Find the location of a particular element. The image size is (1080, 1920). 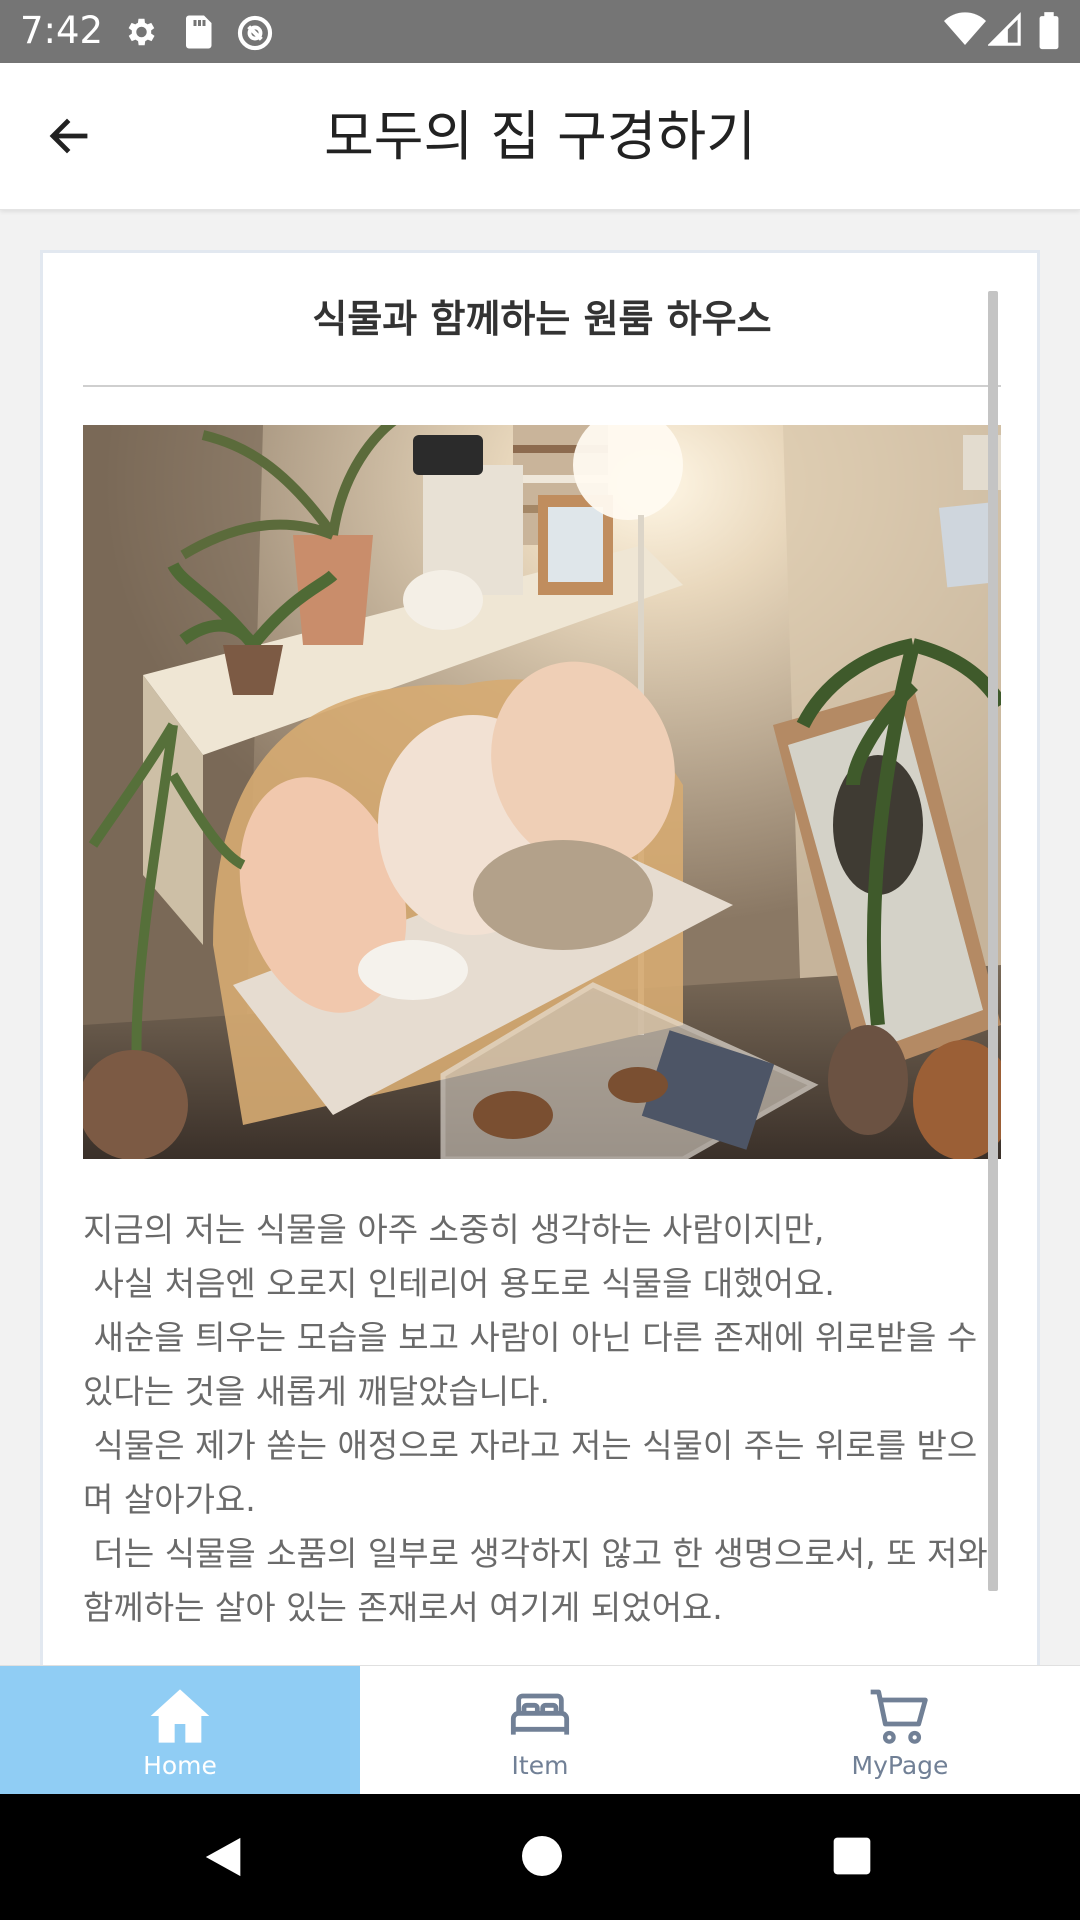

status-bar: 7:42 is located at coordinates (540, 31).